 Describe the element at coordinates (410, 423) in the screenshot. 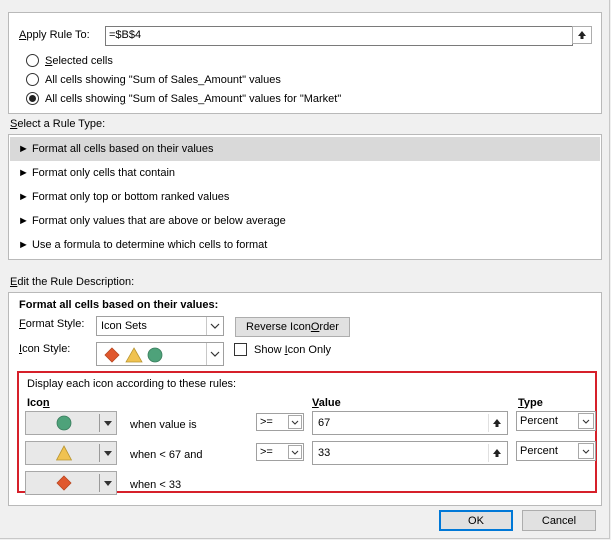

I see `value-input-row-1: 67` at that location.